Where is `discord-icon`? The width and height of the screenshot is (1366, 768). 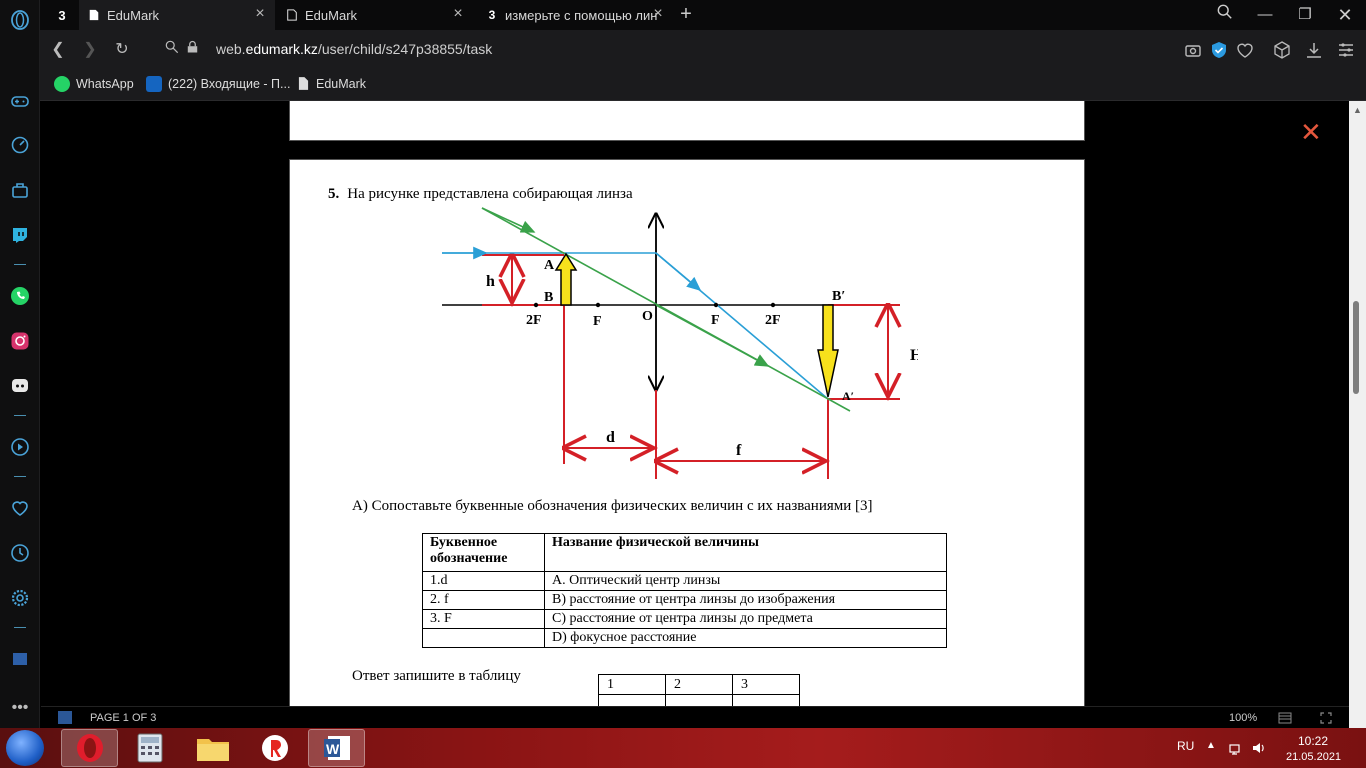
discord-icon is located at coordinates (20, 386).